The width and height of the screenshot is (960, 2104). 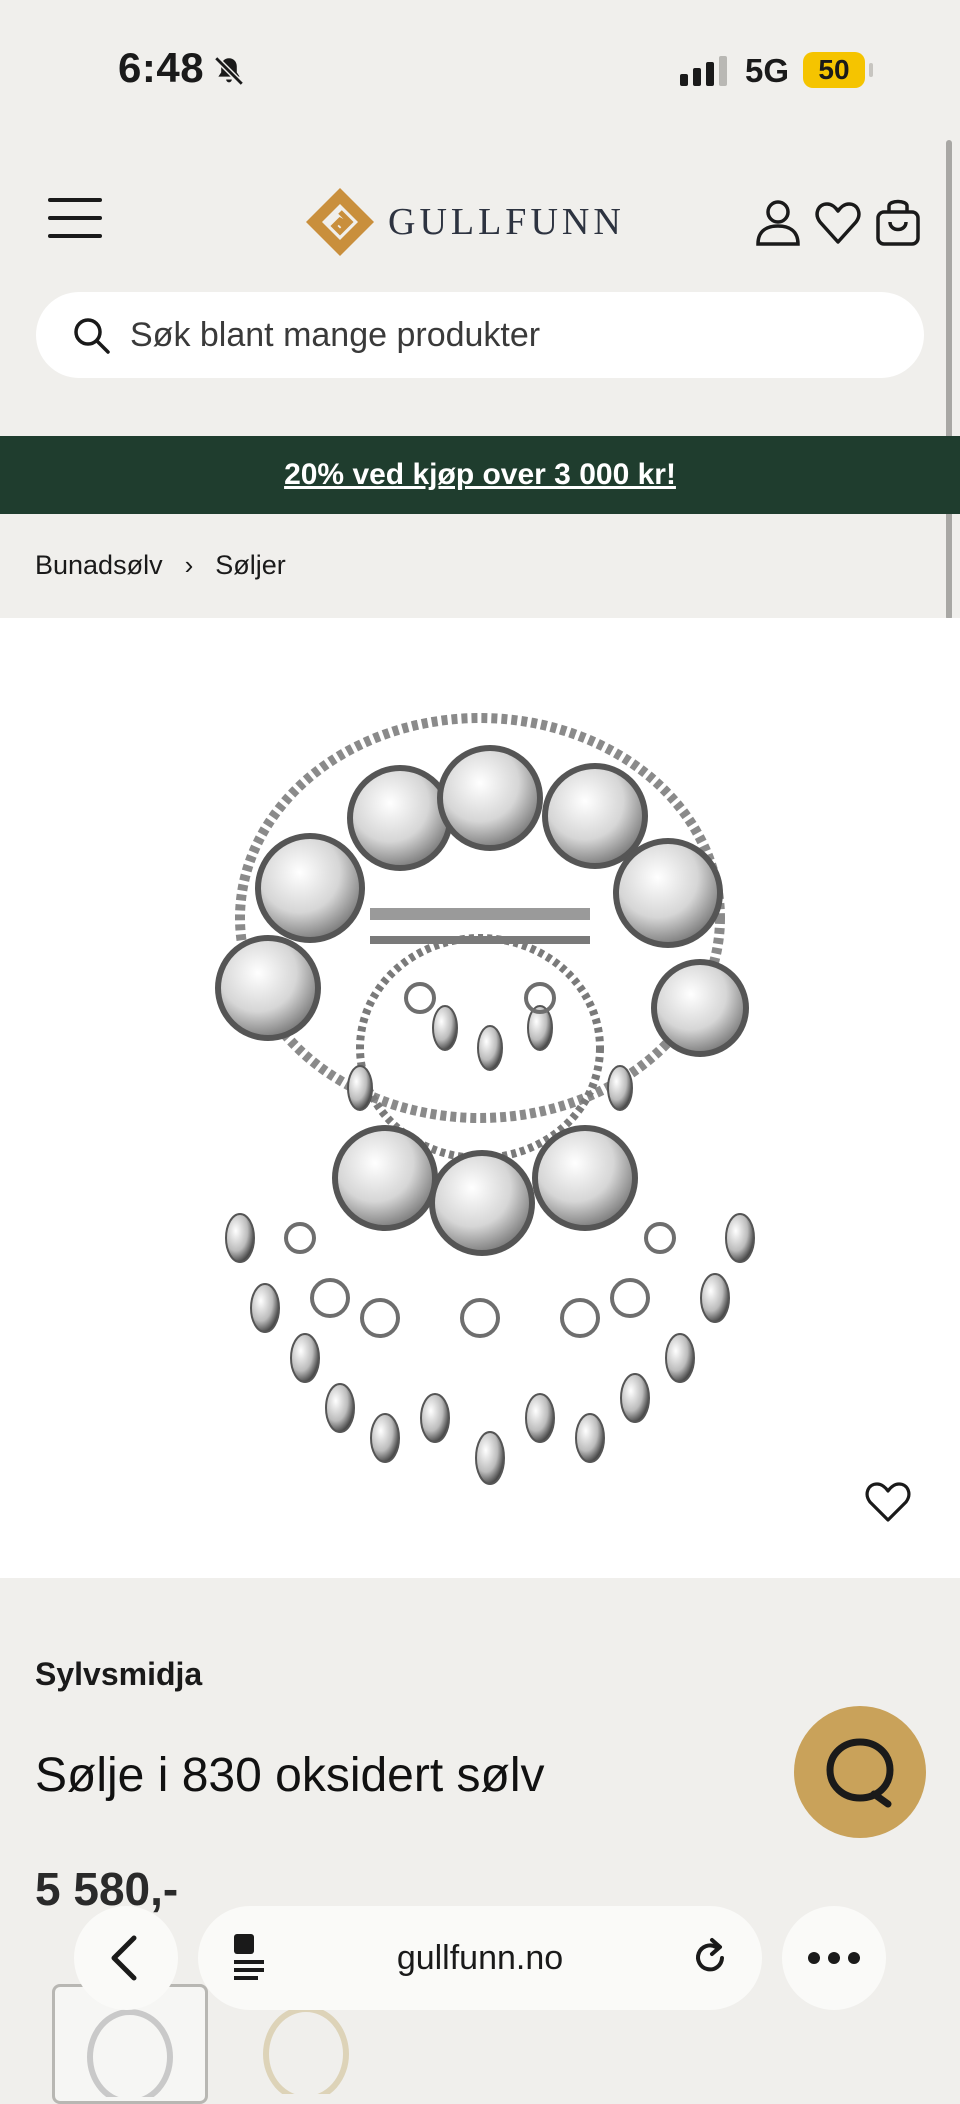 What do you see at coordinates (898, 222) in the screenshot?
I see `shopping-bag-icon` at bounding box center [898, 222].